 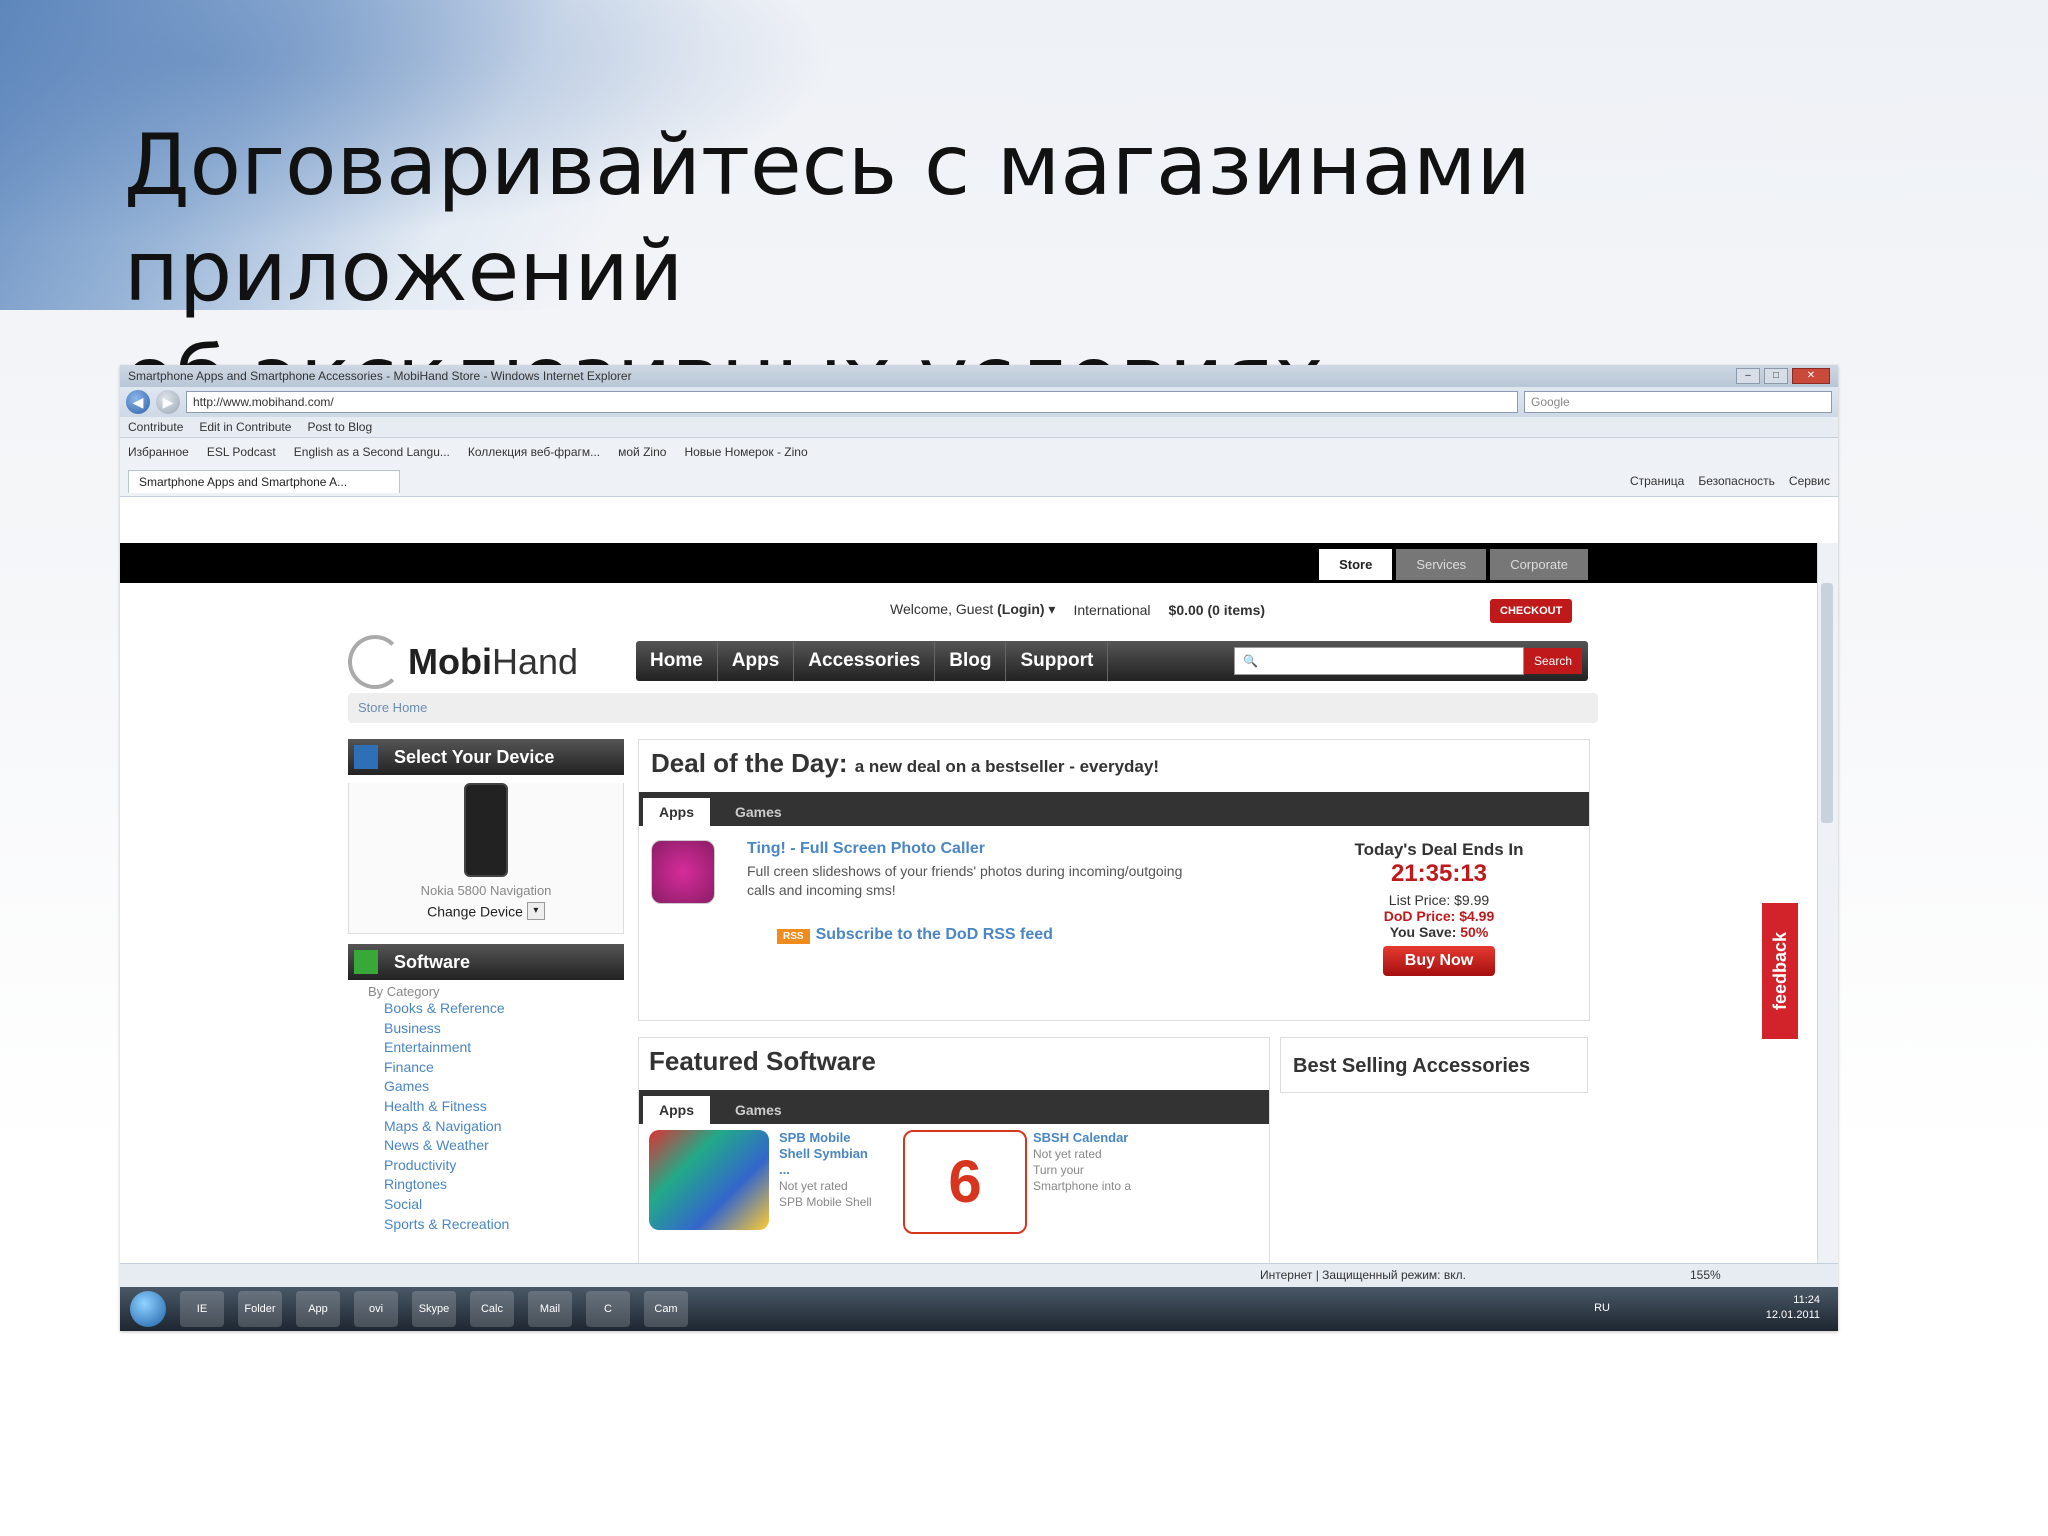 What do you see at coordinates (825, 1202) in the screenshot?
I see `featured-item-desc: SPB Mobile Shell` at bounding box center [825, 1202].